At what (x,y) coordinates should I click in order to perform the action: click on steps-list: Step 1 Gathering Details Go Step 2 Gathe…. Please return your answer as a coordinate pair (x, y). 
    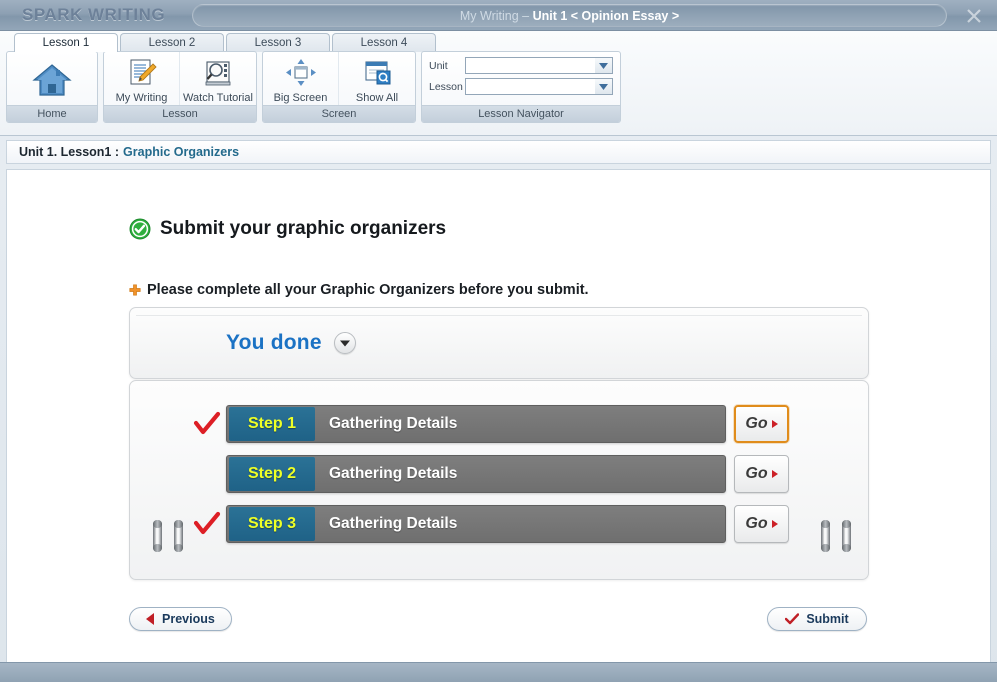
    Looking at the image, I should click on (488, 480).